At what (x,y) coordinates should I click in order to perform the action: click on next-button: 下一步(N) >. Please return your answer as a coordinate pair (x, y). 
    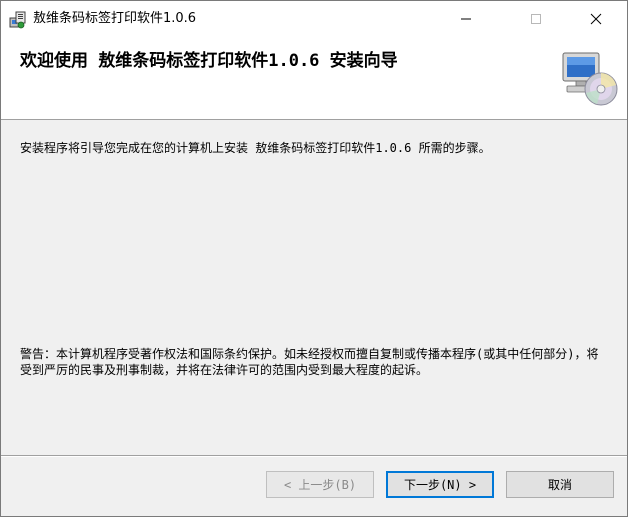
    Looking at the image, I should click on (440, 484).